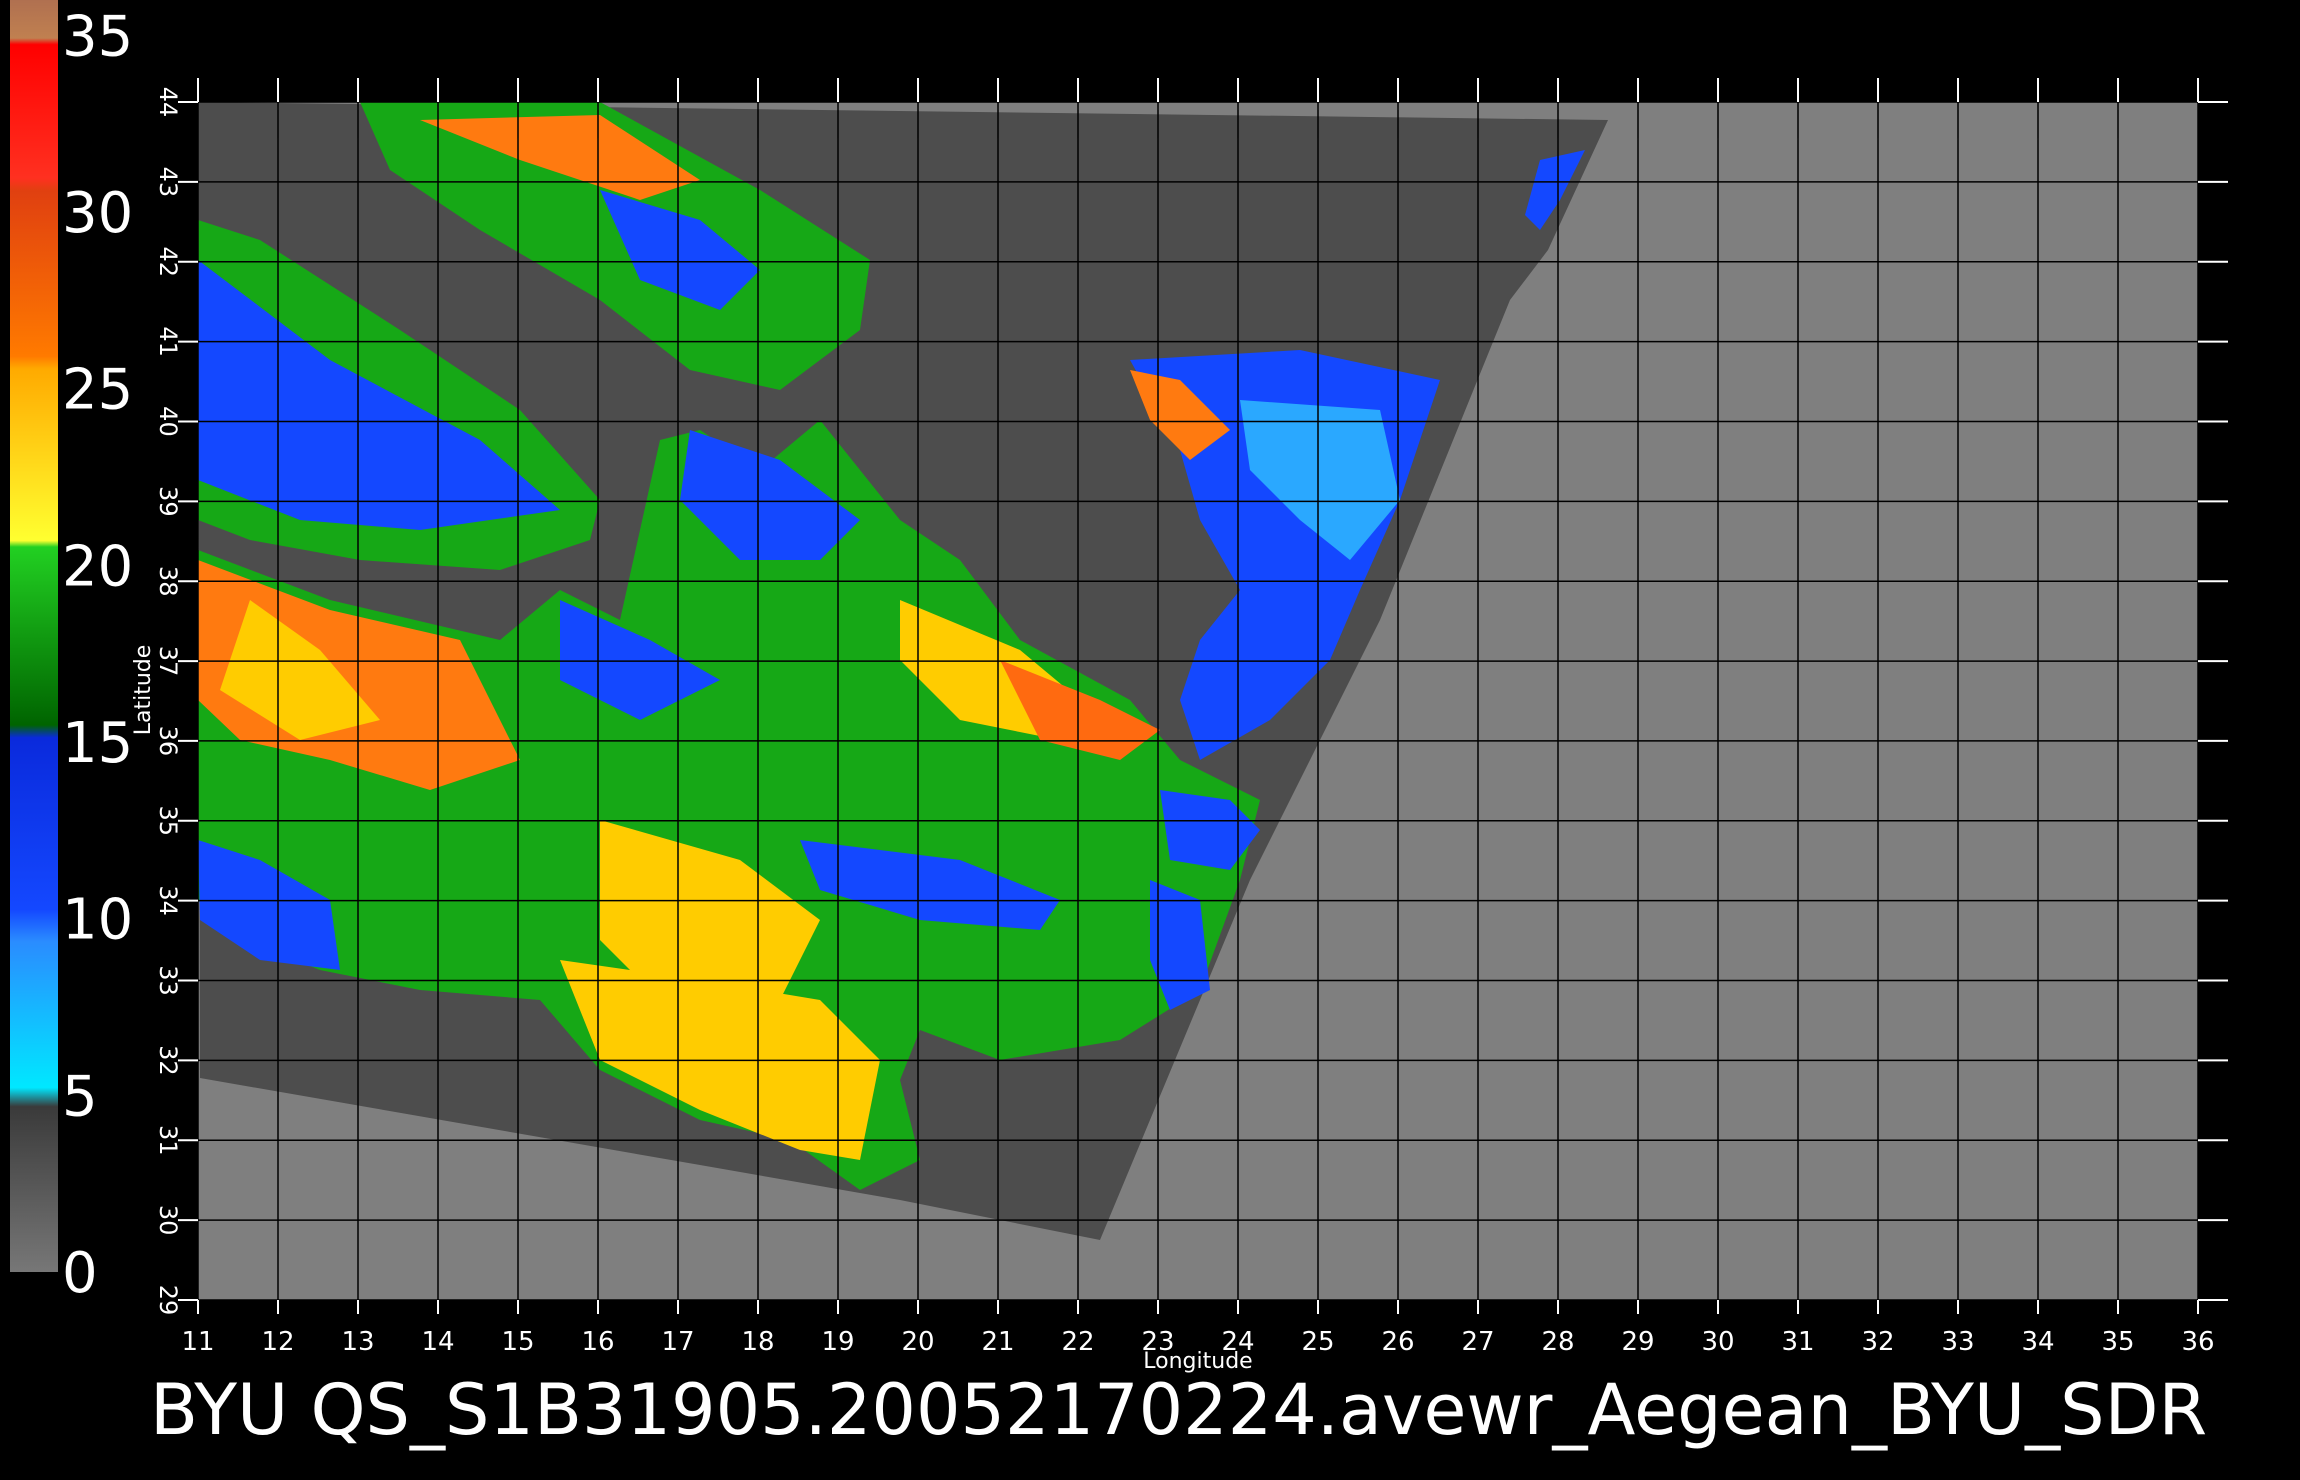 The width and height of the screenshot is (2300, 1480). What do you see at coordinates (277, 1342) in the screenshot?
I see `x-tick-label: 12` at bounding box center [277, 1342].